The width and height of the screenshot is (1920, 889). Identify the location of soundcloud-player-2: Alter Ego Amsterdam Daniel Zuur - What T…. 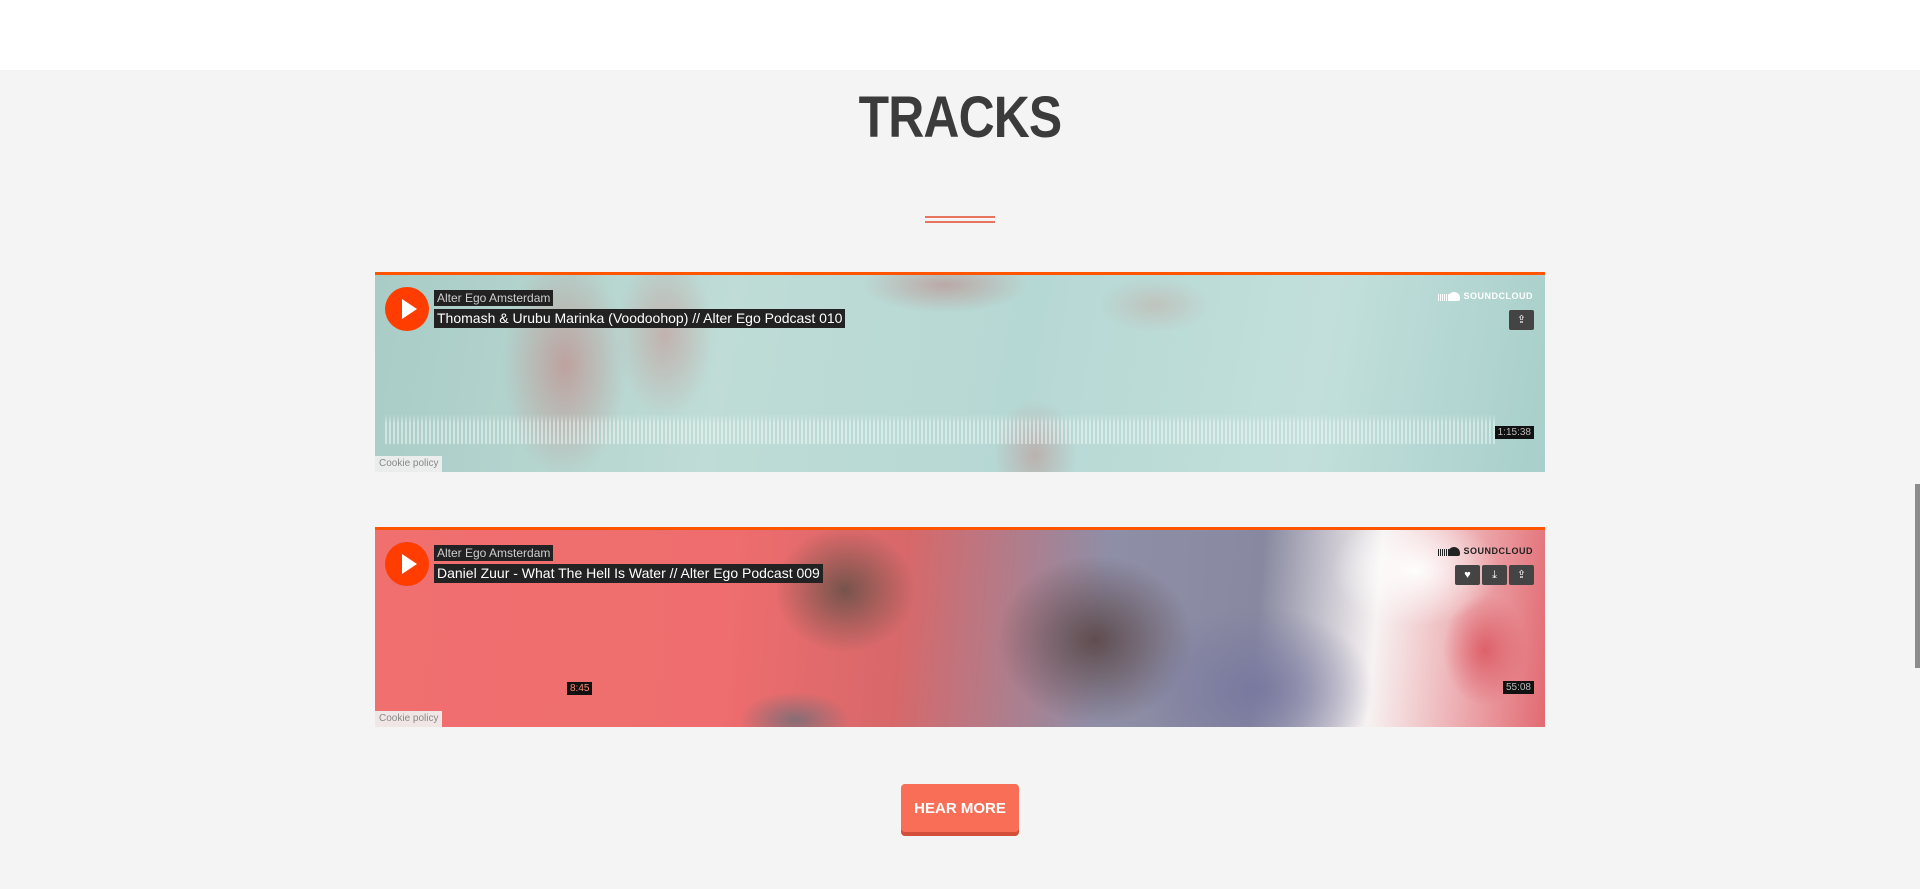
(960, 627).